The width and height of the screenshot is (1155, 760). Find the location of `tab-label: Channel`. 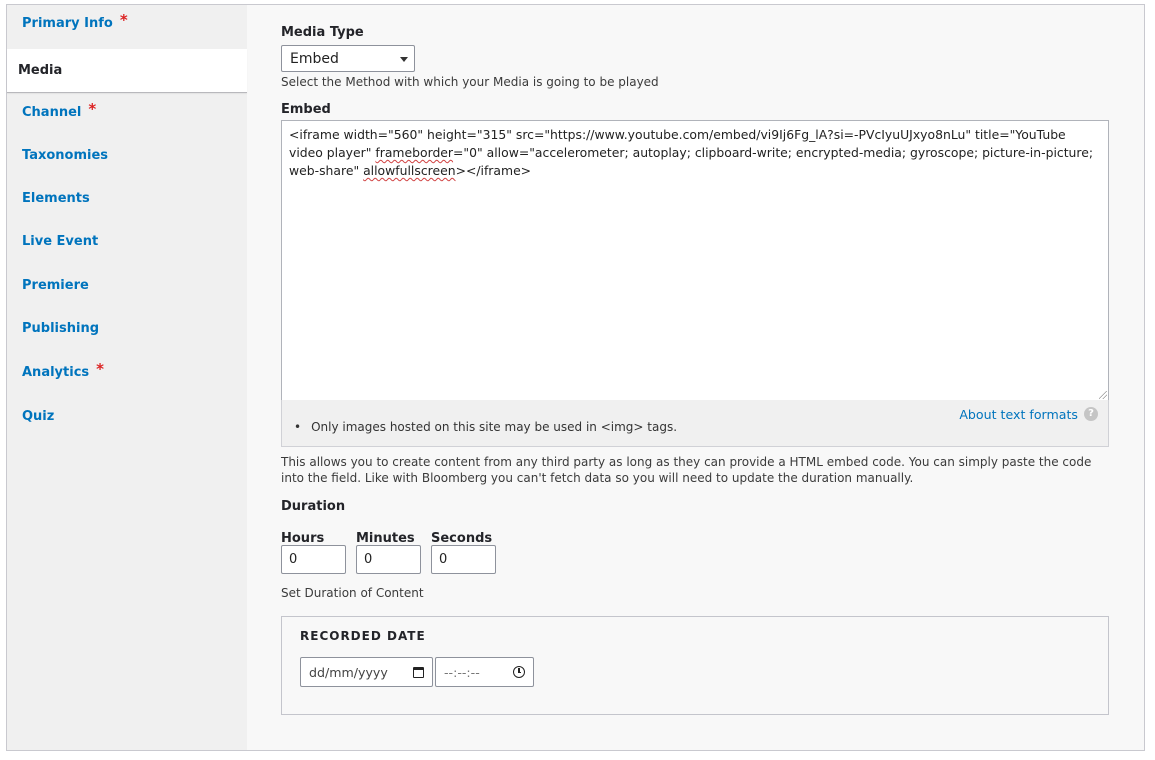

tab-label: Channel is located at coordinates (52, 112).